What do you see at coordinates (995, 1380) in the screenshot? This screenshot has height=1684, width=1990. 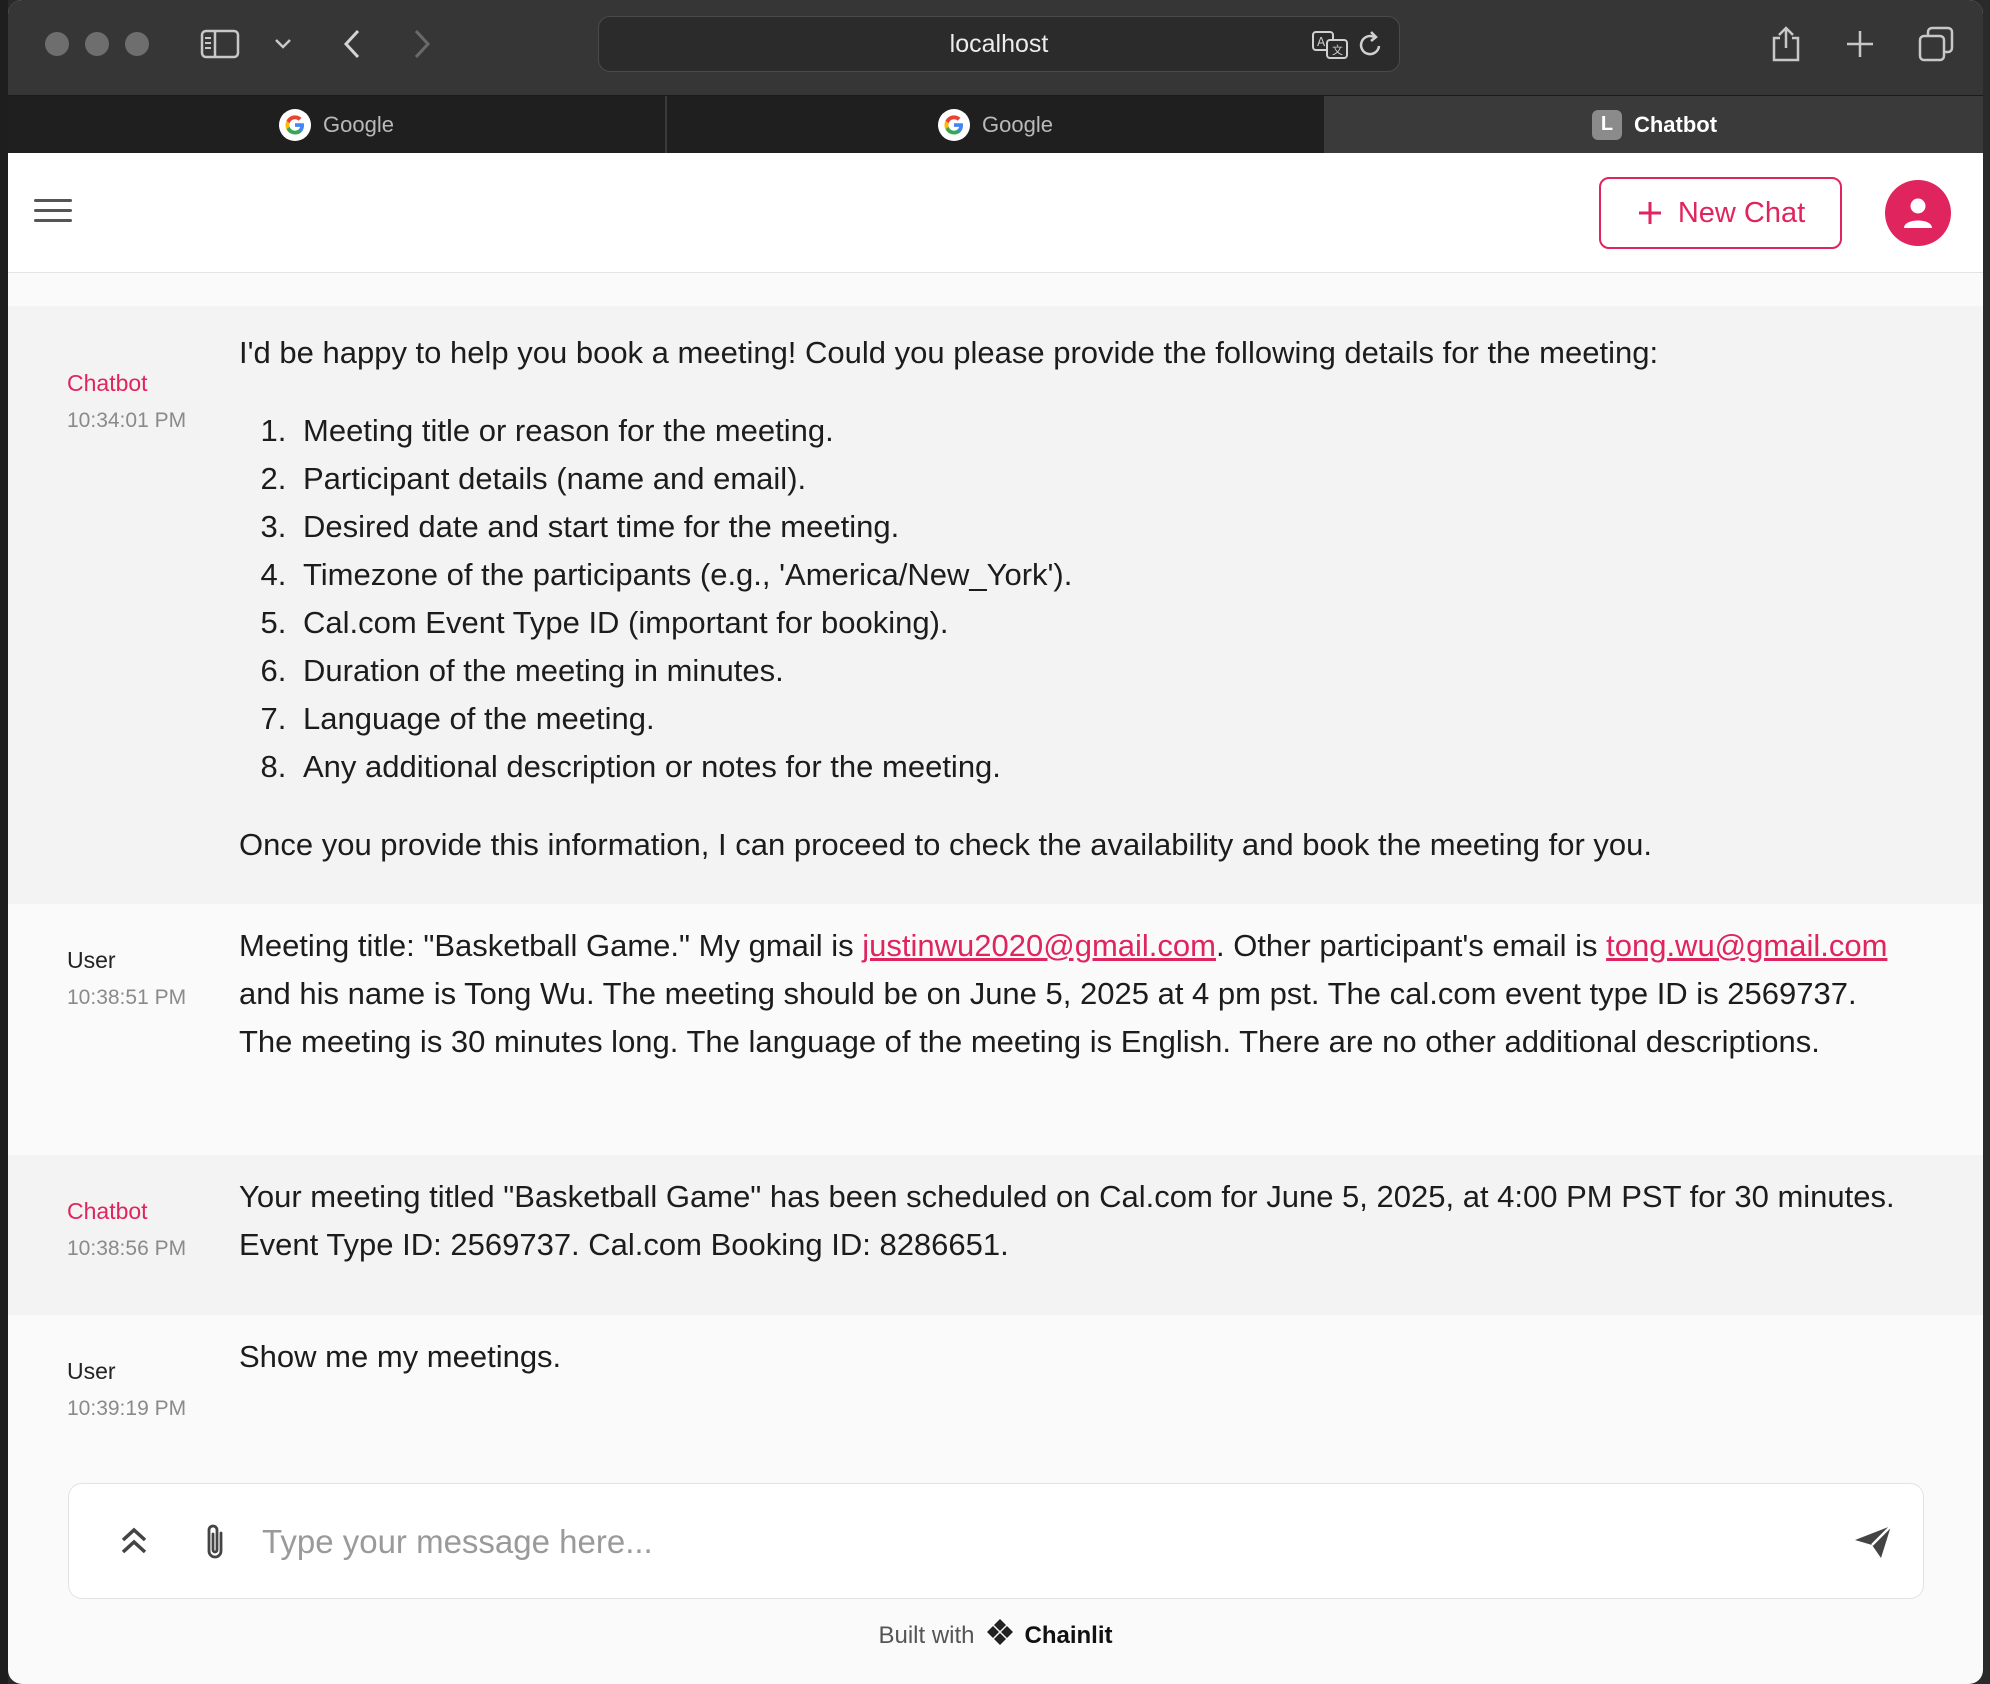 I see `message-user-2: User 10:39:19 PM Show me my meetings.` at bounding box center [995, 1380].